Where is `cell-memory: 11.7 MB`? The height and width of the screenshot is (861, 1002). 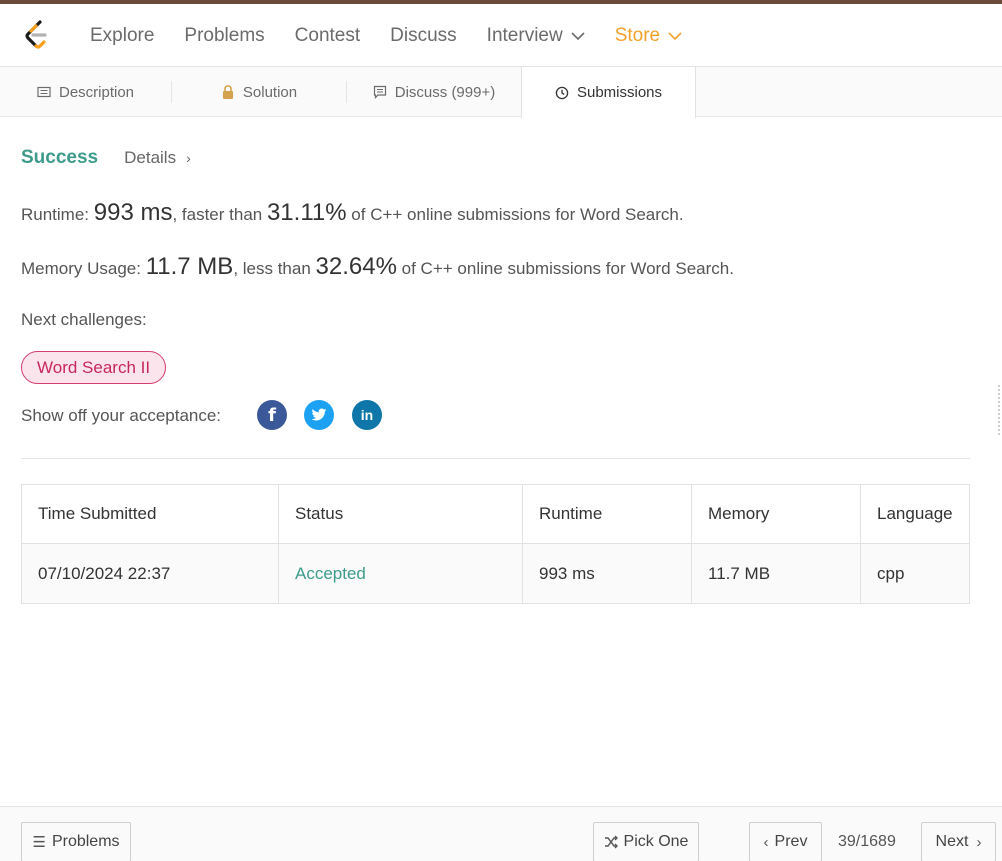 cell-memory: 11.7 MB is located at coordinates (776, 573).